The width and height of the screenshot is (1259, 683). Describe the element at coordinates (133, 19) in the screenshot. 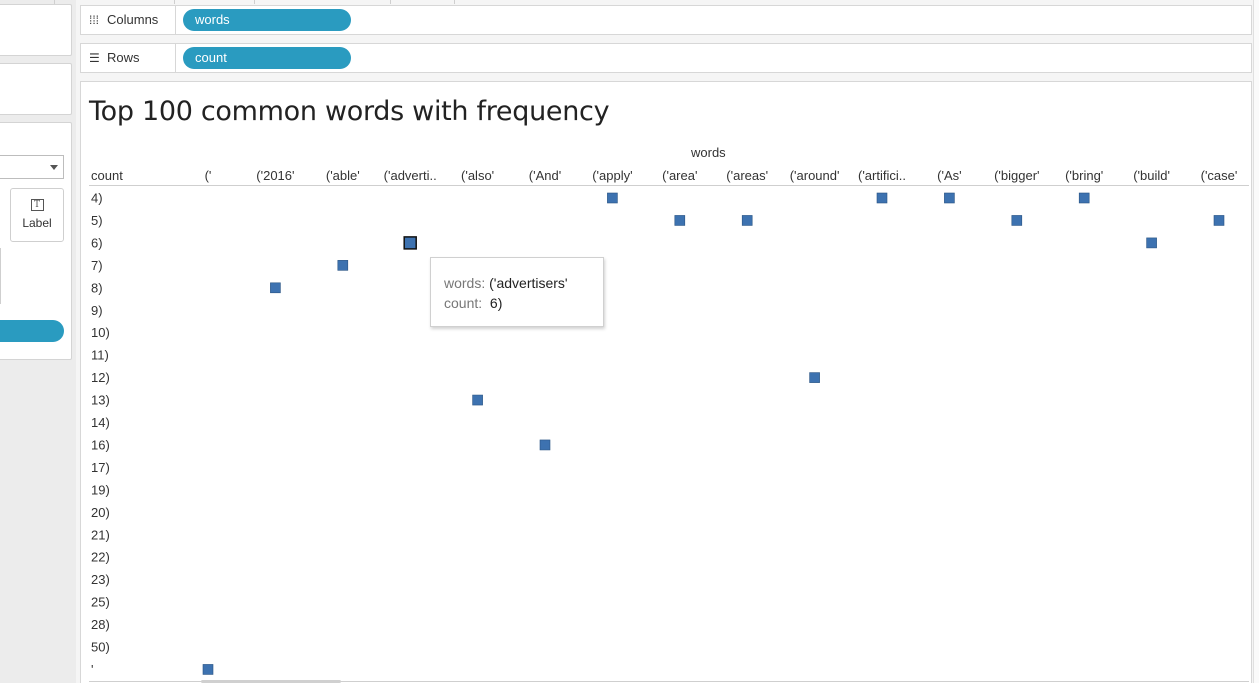

I see `columns-label-text: Columns` at that location.